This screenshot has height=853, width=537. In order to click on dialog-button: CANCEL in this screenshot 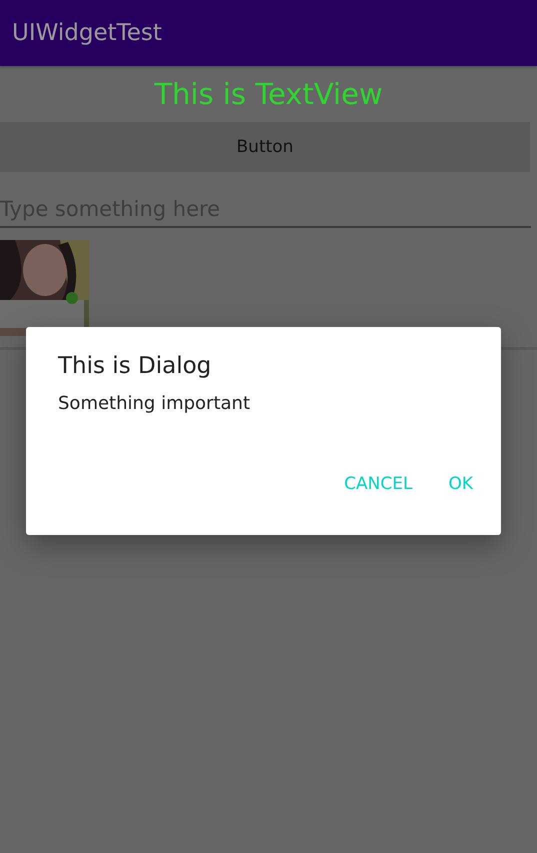, I will do `click(378, 484)`.